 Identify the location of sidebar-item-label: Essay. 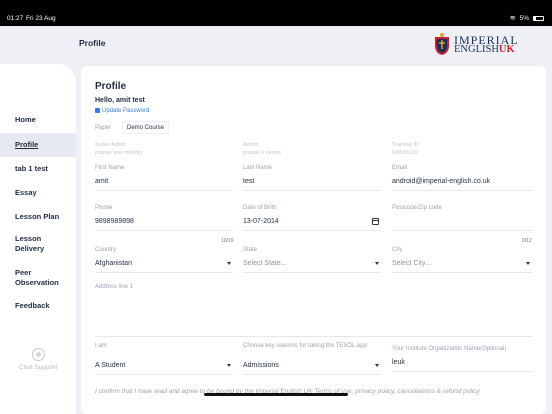
(26, 192).